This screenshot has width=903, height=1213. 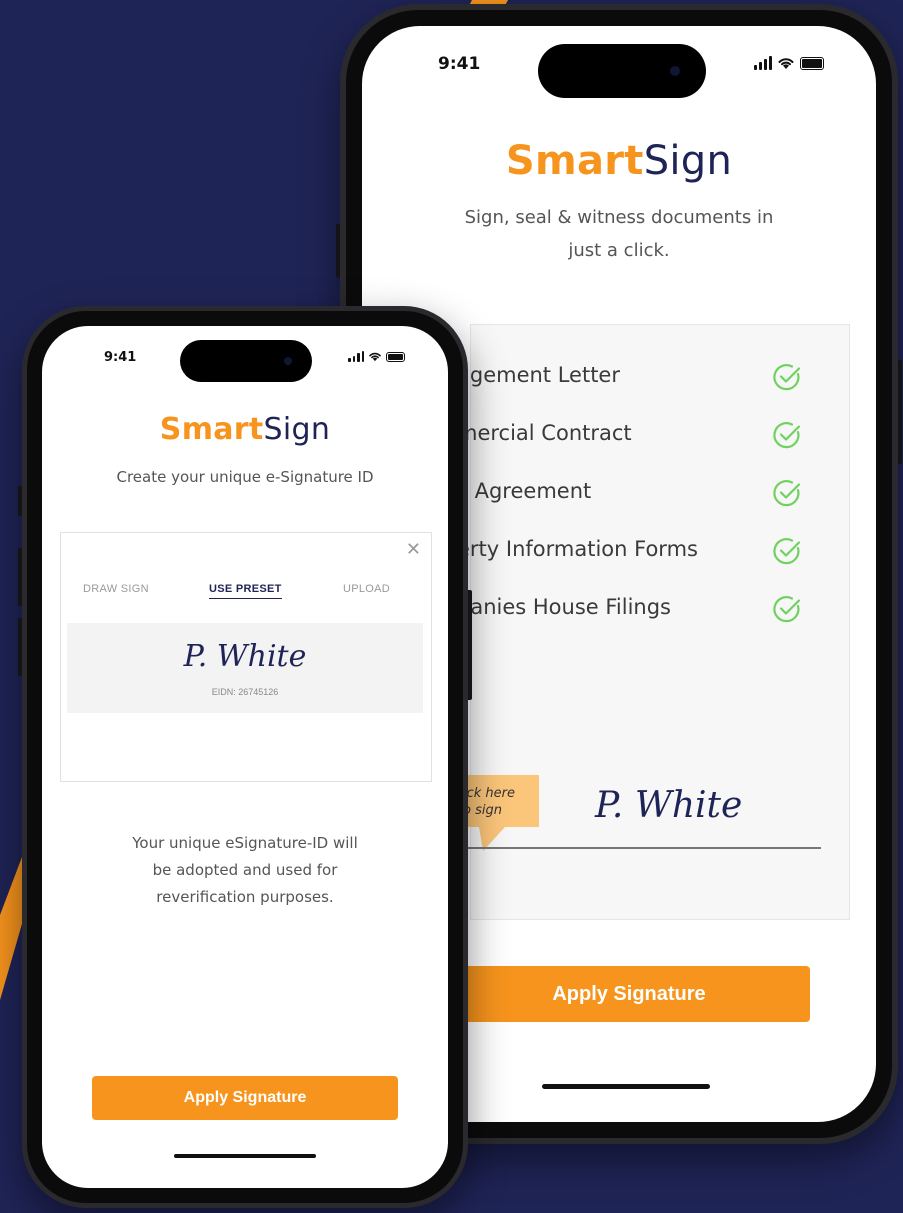 I want to click on document-name: agement Letter, so click(x=538, y=375).